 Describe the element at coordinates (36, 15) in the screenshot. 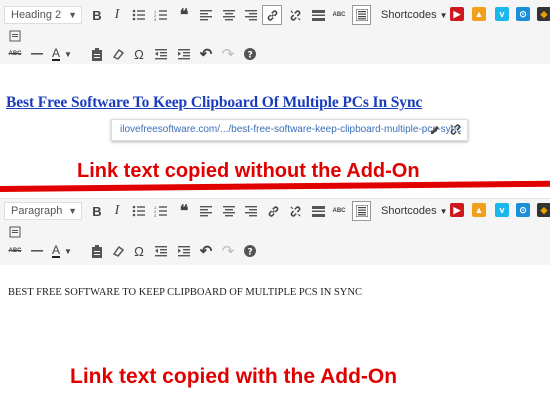

I see `format-select-value: Heading 2` at that location.